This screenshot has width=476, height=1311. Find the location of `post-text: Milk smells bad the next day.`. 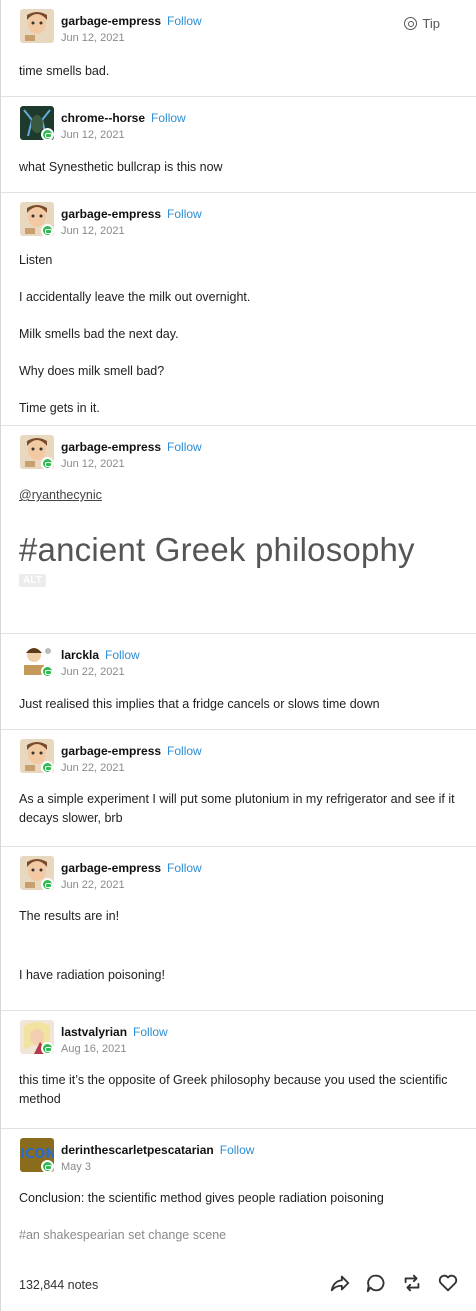

post-text: Milk smells bad the next day. is located at coordinates (99, 334).